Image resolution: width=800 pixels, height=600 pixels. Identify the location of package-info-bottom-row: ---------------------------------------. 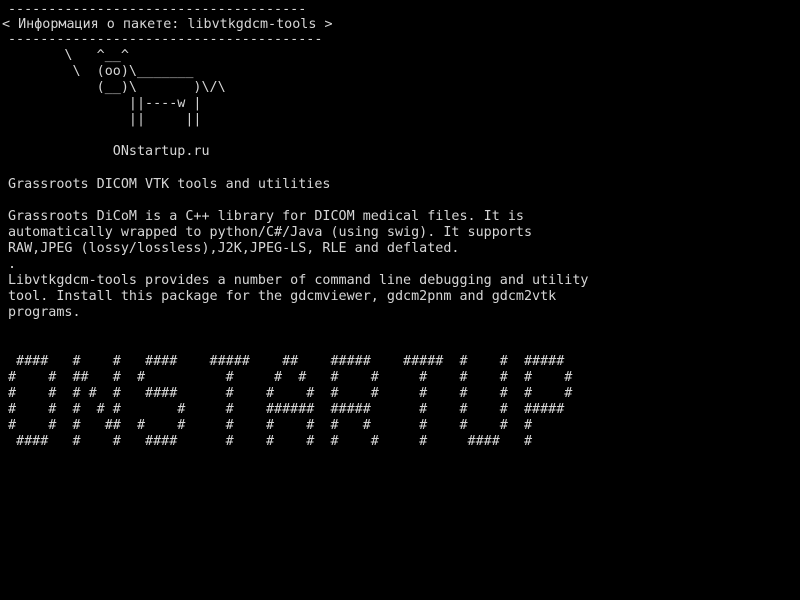
(165, 40).